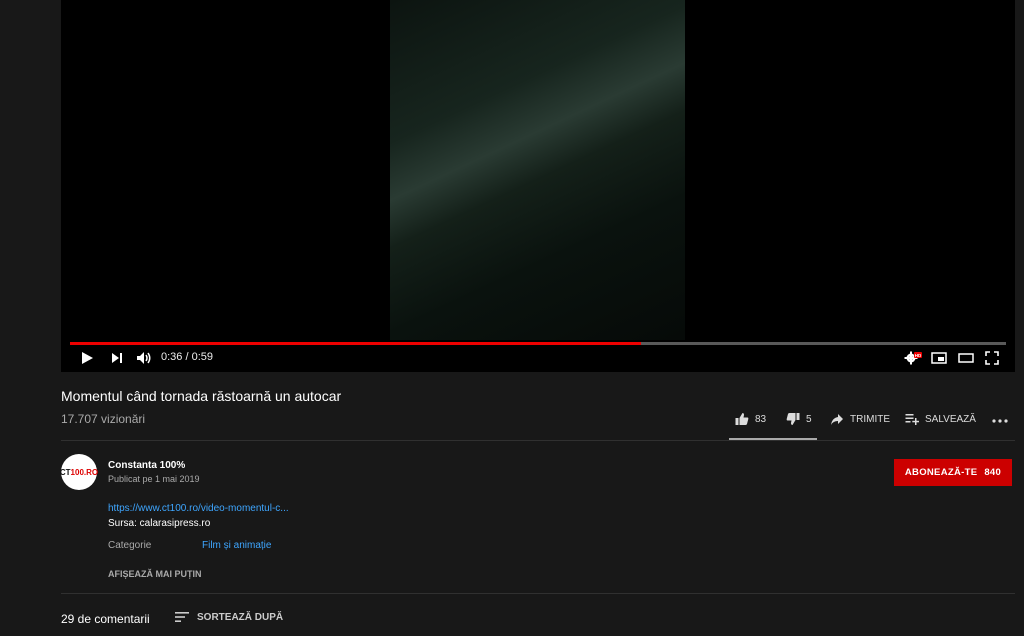 The width and height of the screenshot is (1024, 636). Describe the element at coordinates (742, 419) in the screenshot. I see `thumbs-up-icon` at that location.